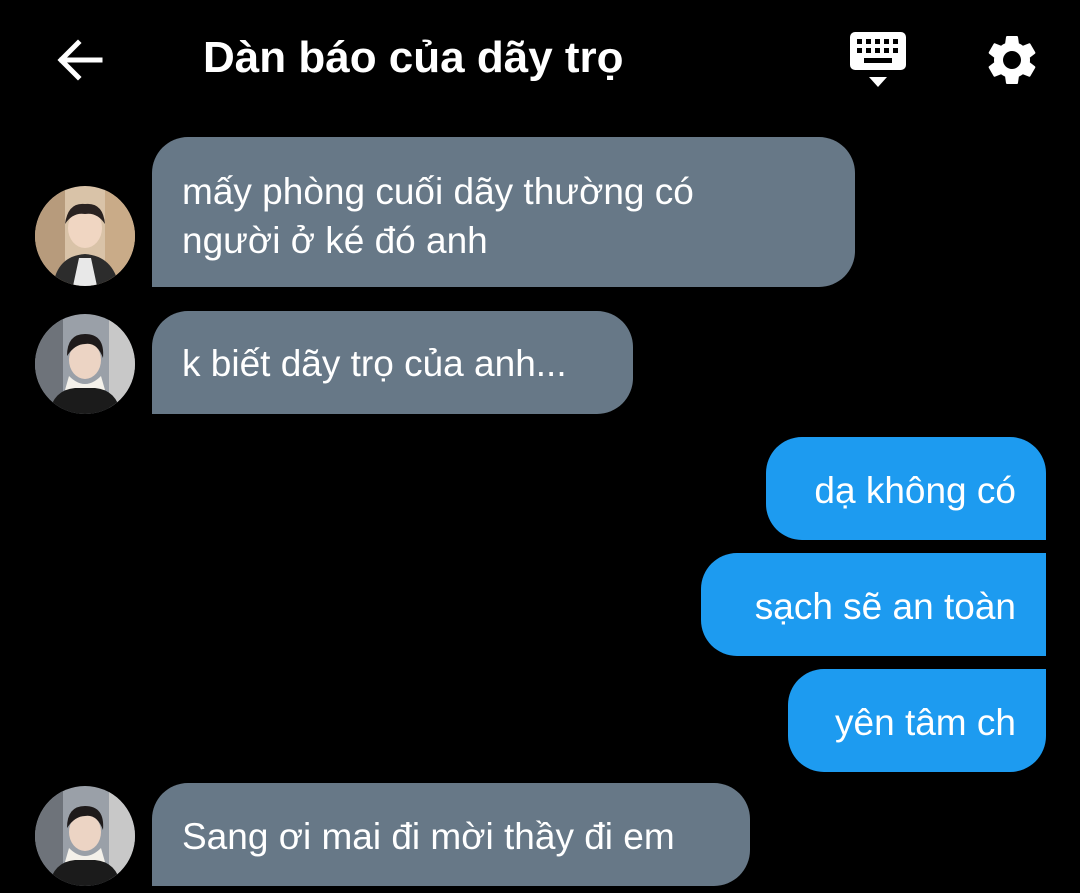 This screenshot has height=893, width=1080. I want to click on message-line: sạch sẽ an toàn, so click(885, 606).